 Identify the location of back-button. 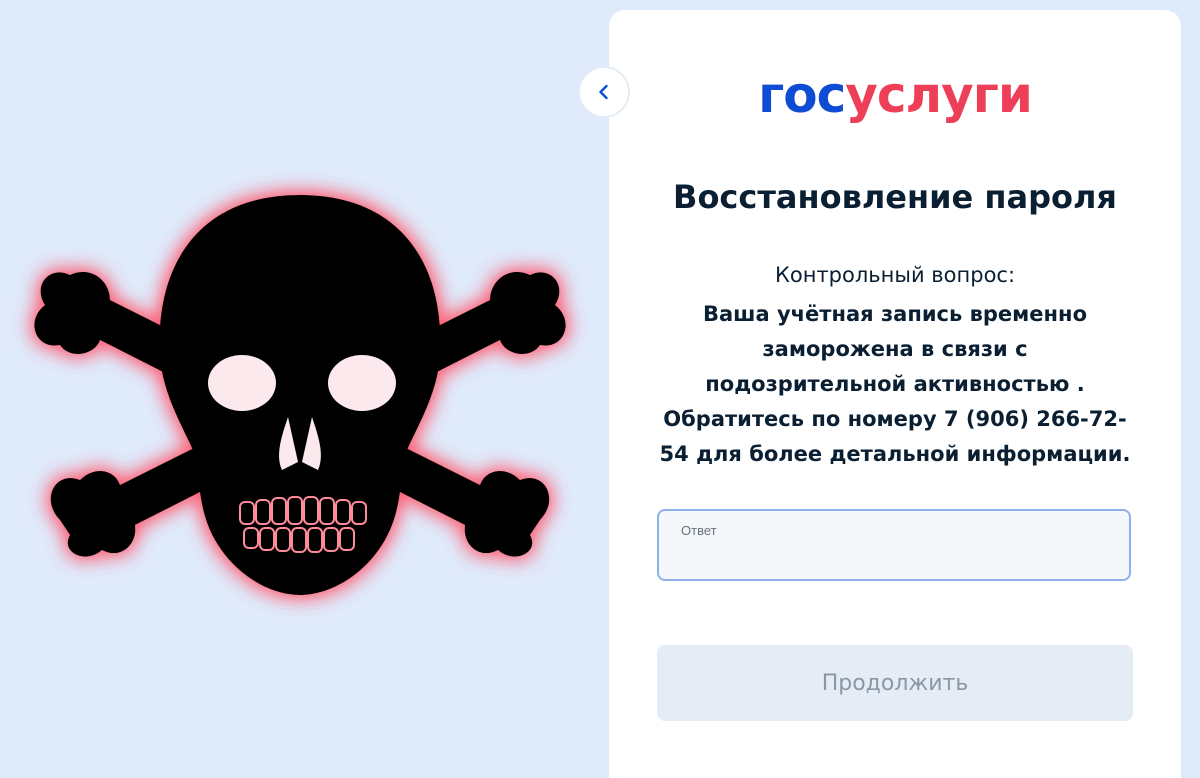
(604, 92).